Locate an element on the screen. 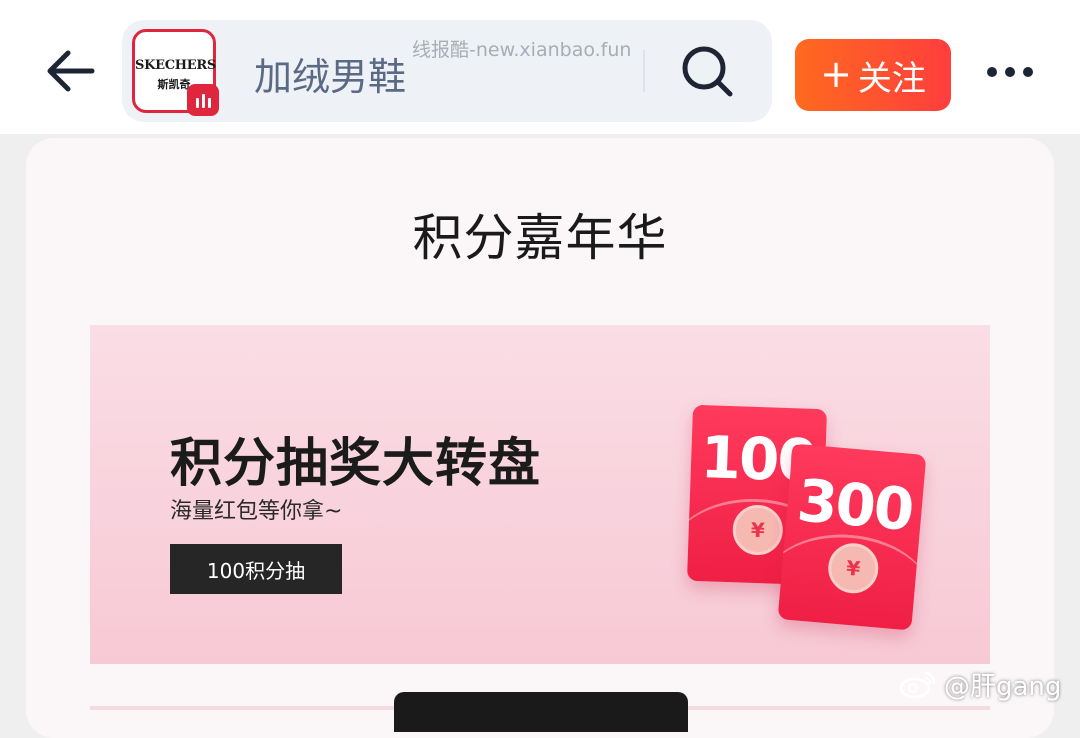  weibo-watermark: @肝gang is located at coordinates (979, 684).